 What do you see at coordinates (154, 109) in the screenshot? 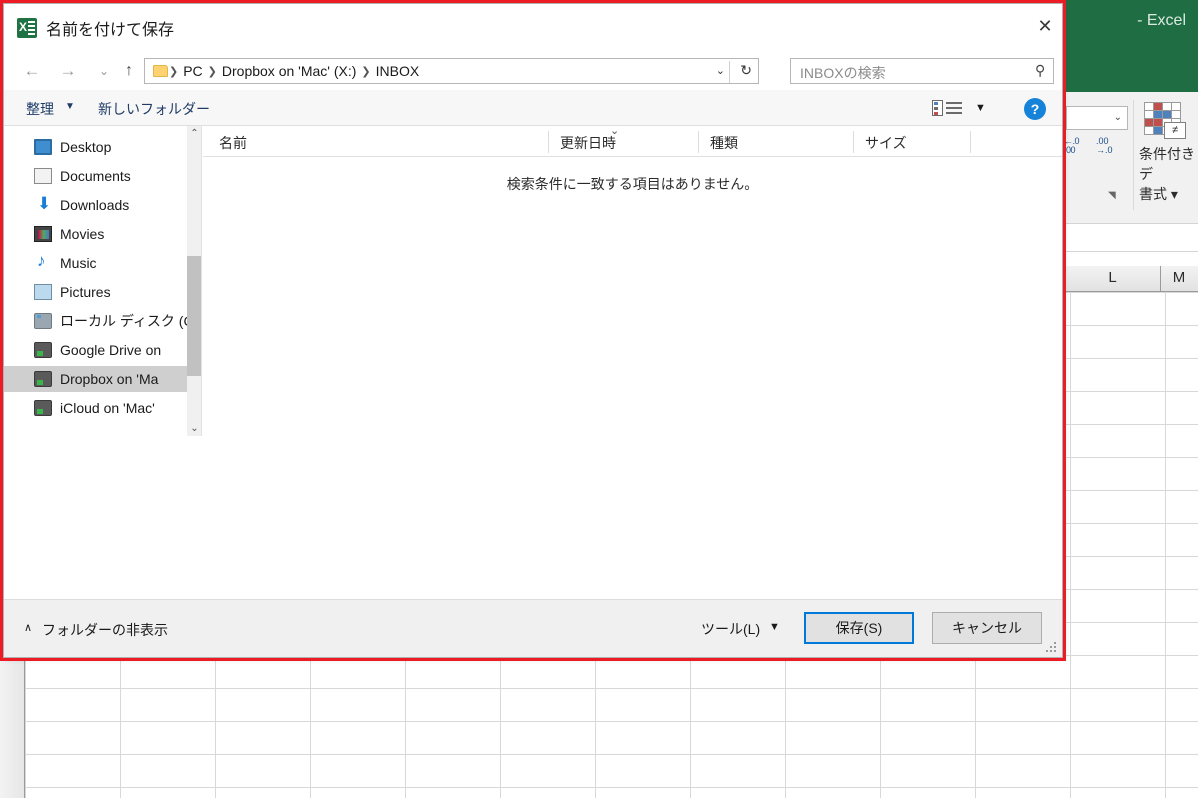
I see `new-folder-button: 新しいフォルダー` at bounding box center [154, 109].